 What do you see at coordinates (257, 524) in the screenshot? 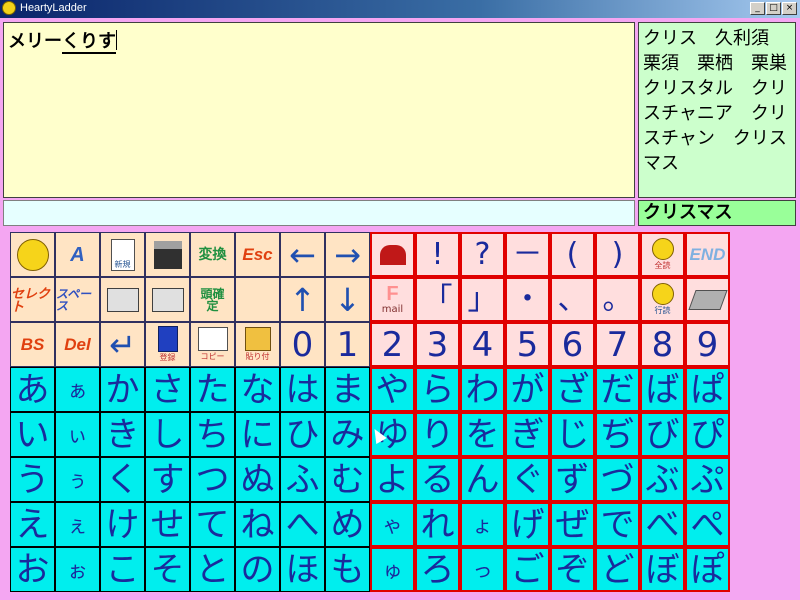
I see `kana-key: ね` at bounding box center [257, 524].